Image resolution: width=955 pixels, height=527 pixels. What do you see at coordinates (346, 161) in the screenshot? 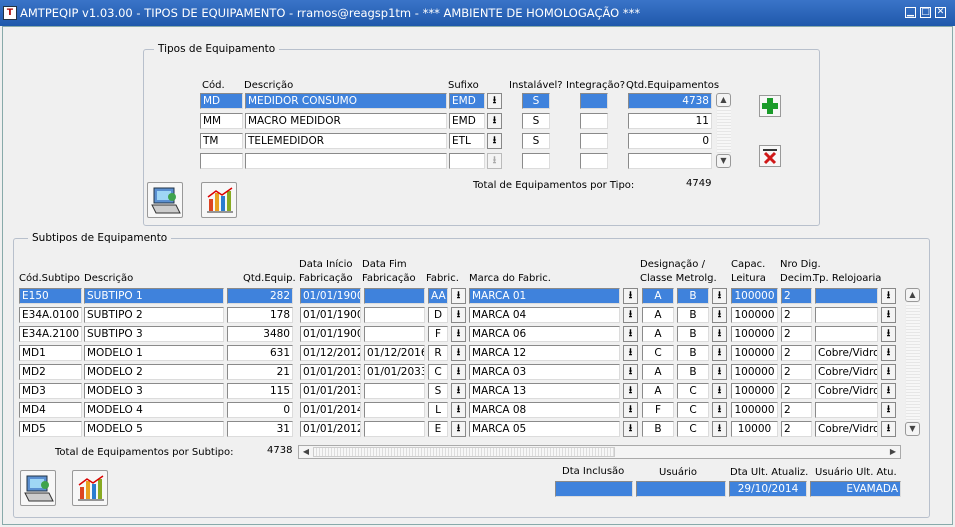
I see `tipo-descricao-field` at bounding box center [346, 161].